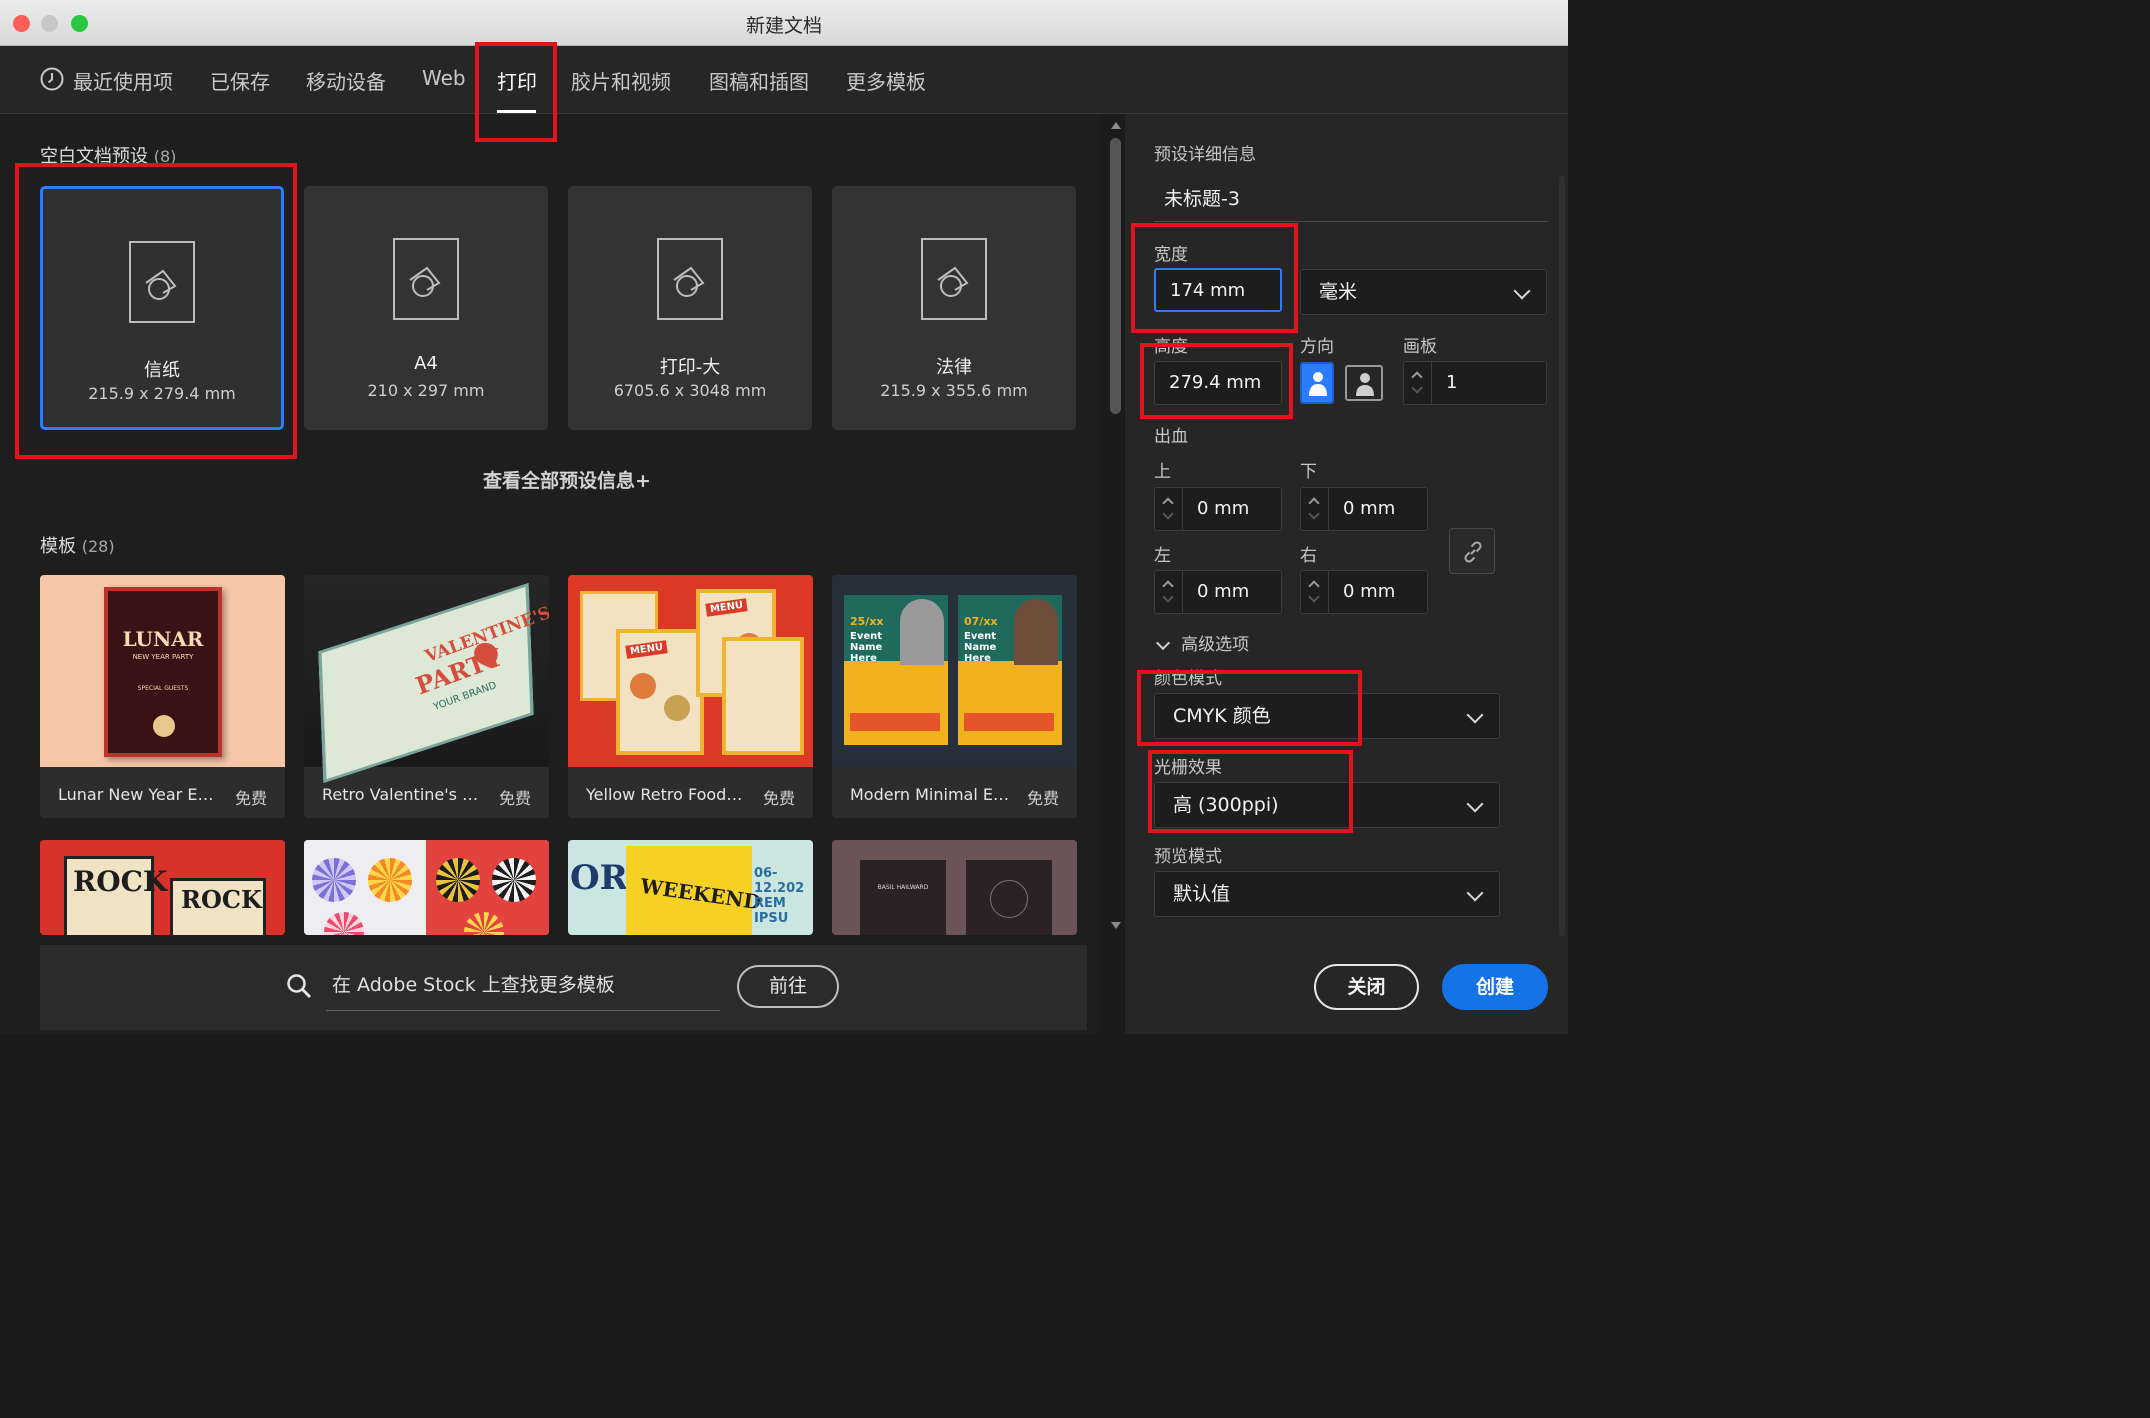 Image resolution: width=2150 pixels, height=1418 pixels. What do you see at coordinates (1327, 805) in the screenshot?
I see `raster-effects-dropdown: 高 (300ppi)` at bounding box center [1327, 805].